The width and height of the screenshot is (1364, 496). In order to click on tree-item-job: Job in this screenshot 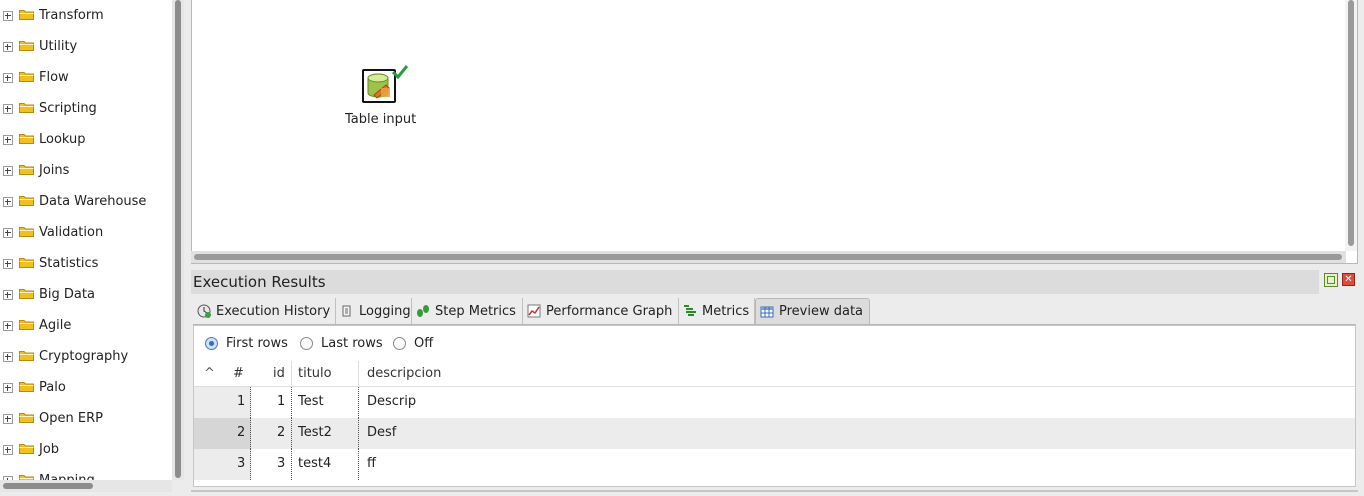, I will do `click(86, 449)`.